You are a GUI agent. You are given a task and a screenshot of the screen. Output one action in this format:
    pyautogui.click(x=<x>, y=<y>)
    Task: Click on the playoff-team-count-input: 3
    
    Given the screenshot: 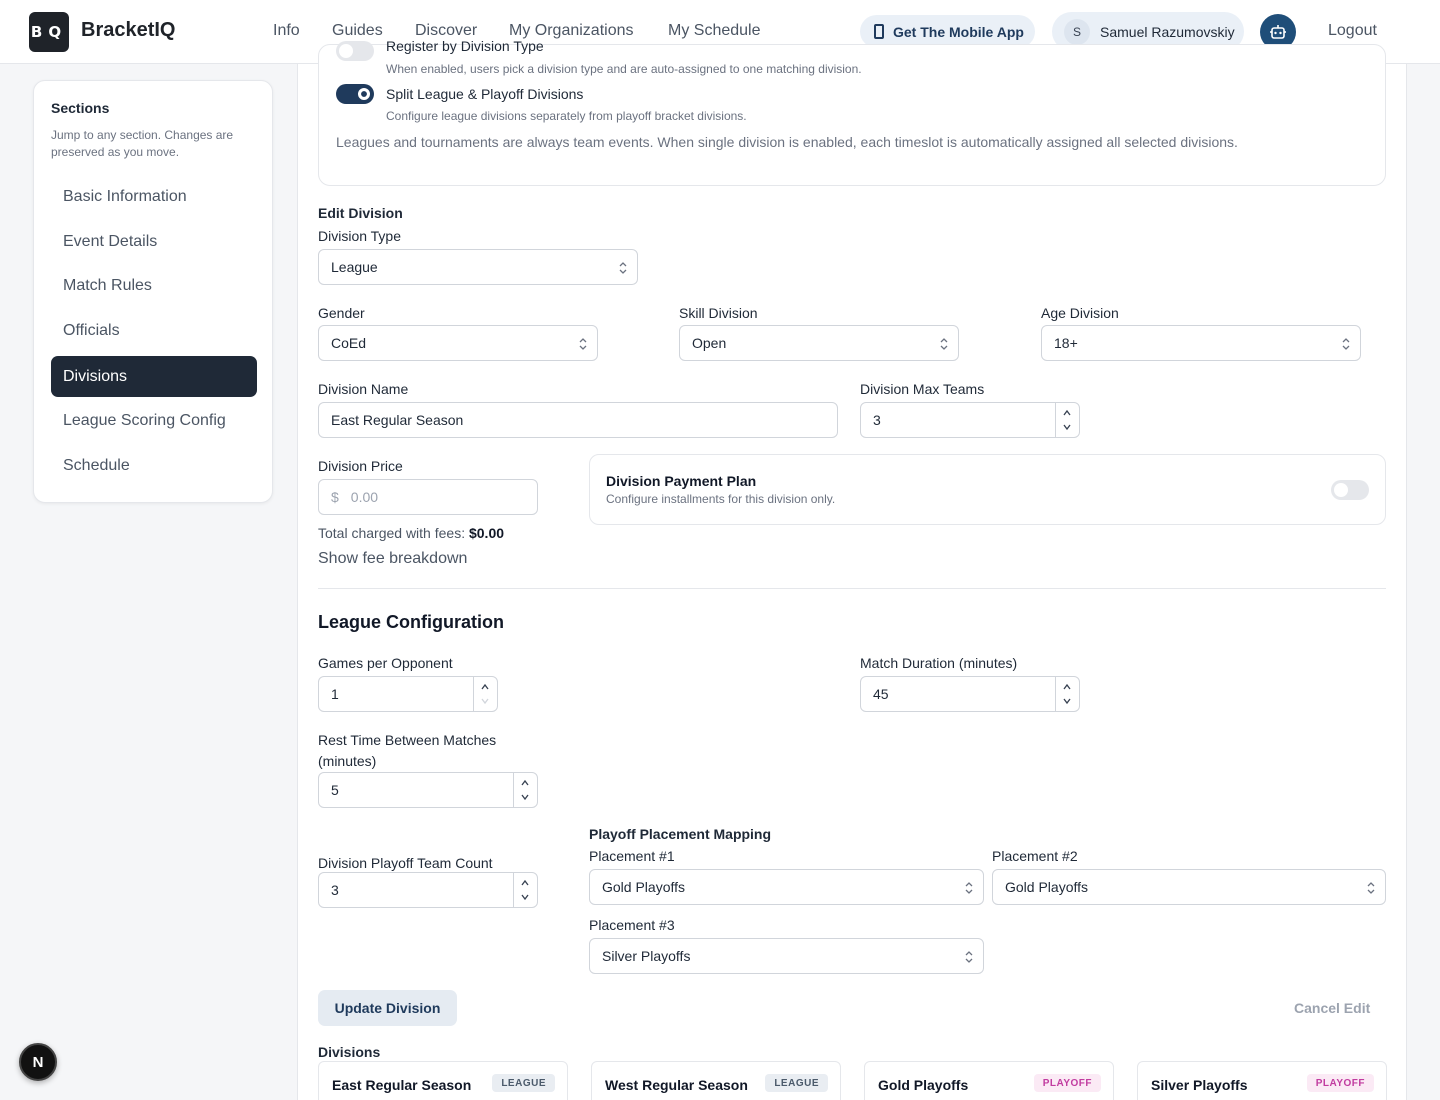 What is the action you would take?
    pyautogui.click(x=428, y=890)
    